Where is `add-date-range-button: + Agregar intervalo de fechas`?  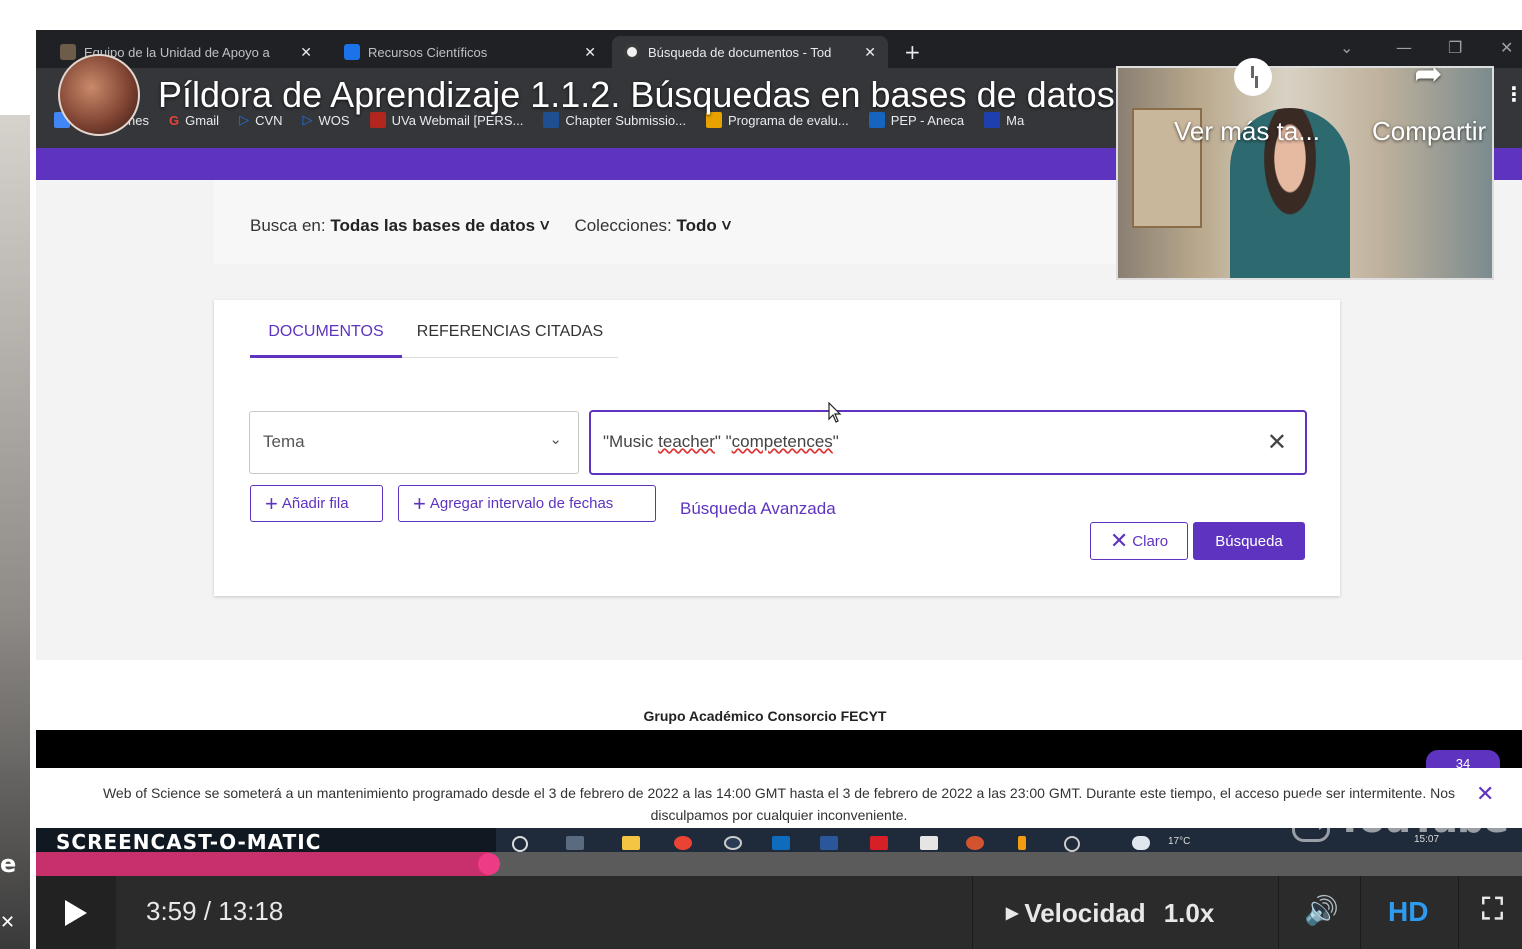 add-date-range-button: + Agregar intervalo de fechas is located at coordinates (527, 503).